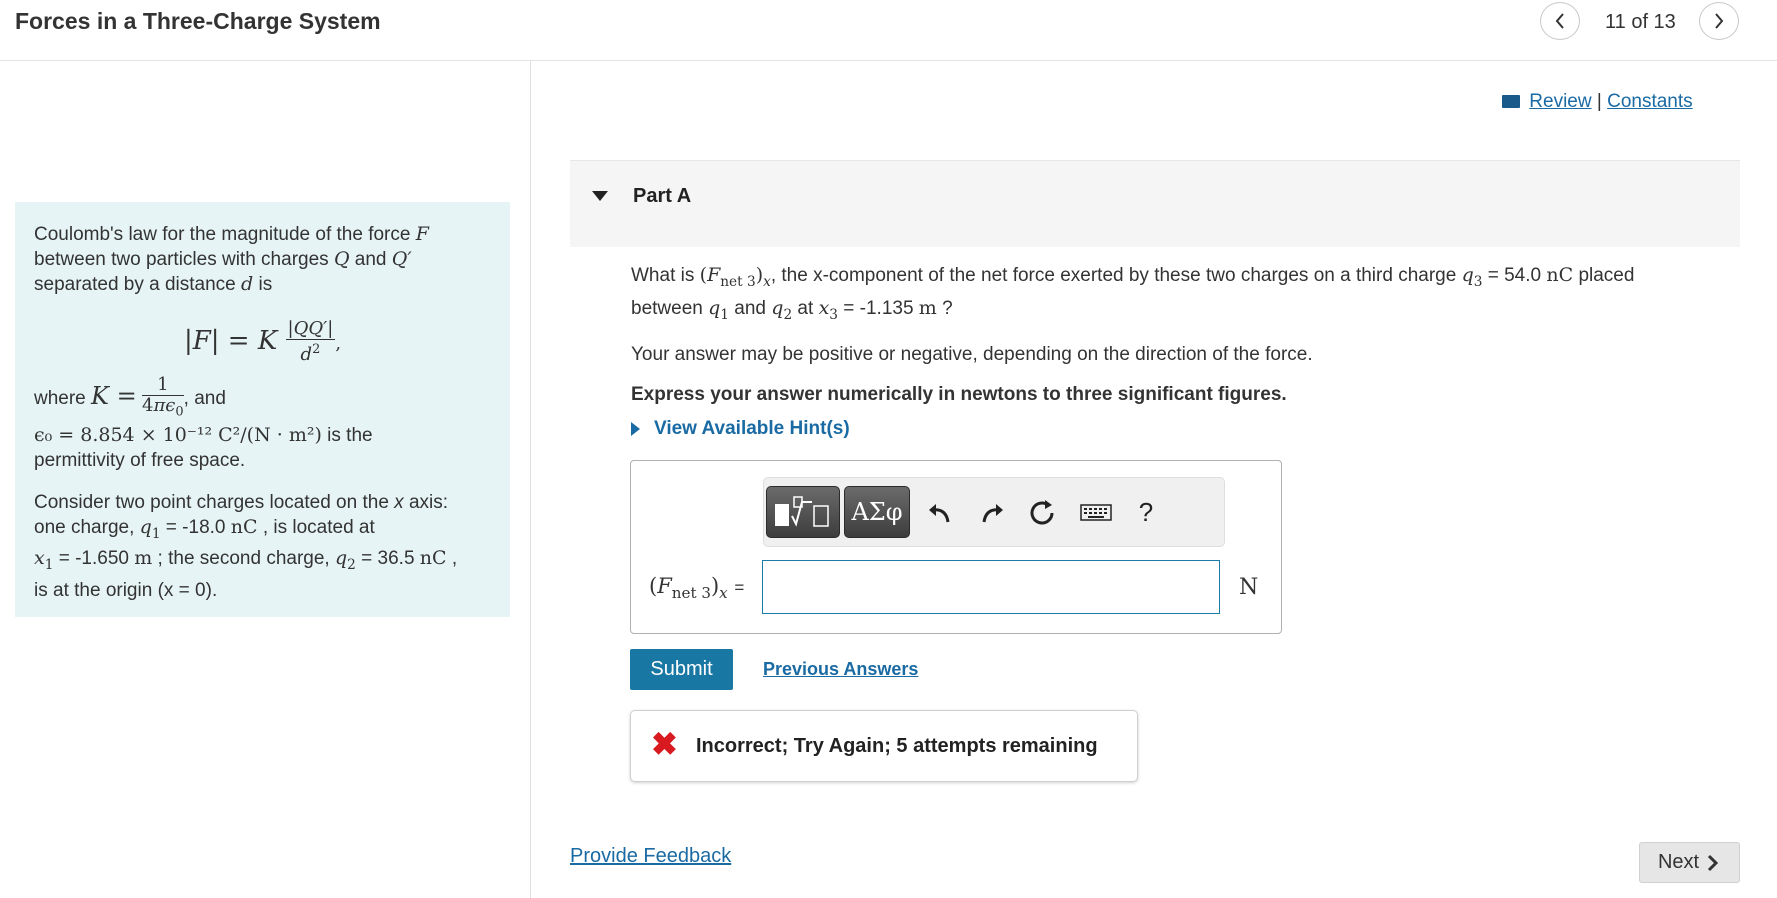 Image resolution: width=1777 pixels, height=898 pixels. I want to click on answer-box: ΑΣφ ? (Fnet 3)x = N, so click(956, 547).